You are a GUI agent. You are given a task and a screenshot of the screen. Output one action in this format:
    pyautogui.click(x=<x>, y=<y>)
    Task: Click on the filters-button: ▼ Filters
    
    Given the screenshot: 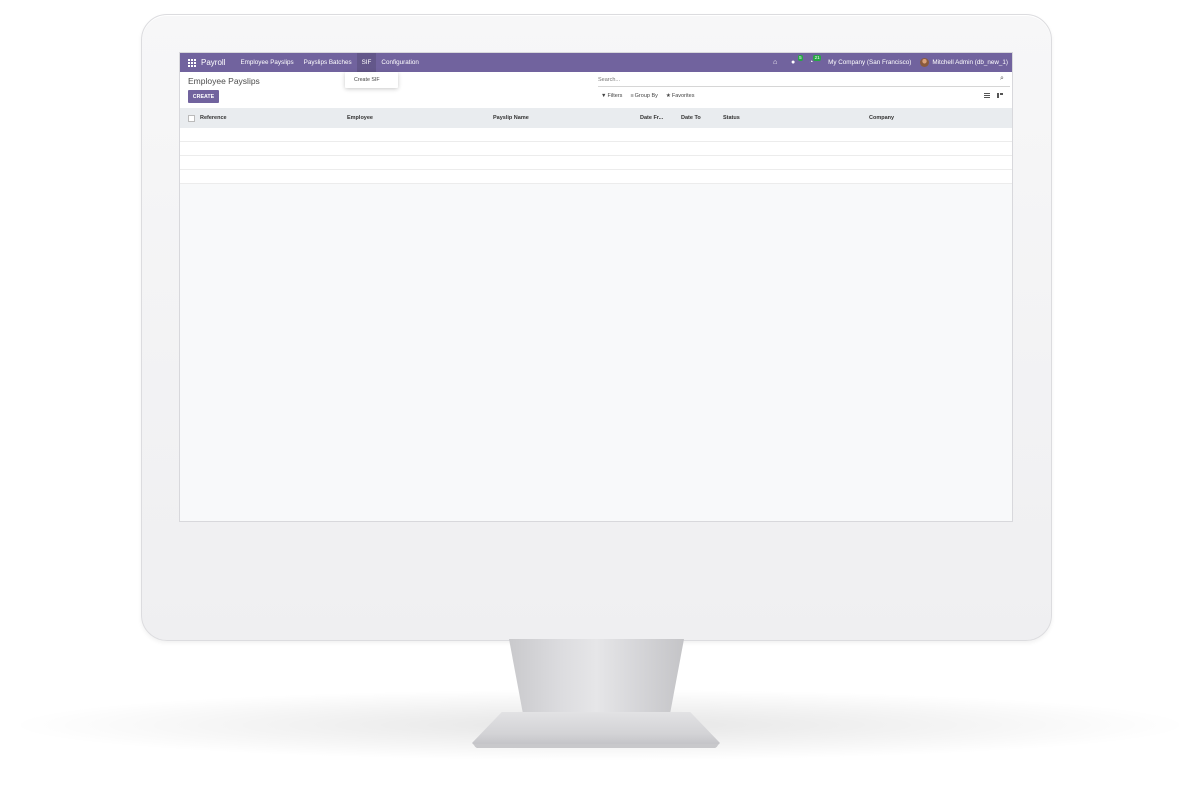 What is the action you would take?
    pyautogui.click(x=611, y=96)
    